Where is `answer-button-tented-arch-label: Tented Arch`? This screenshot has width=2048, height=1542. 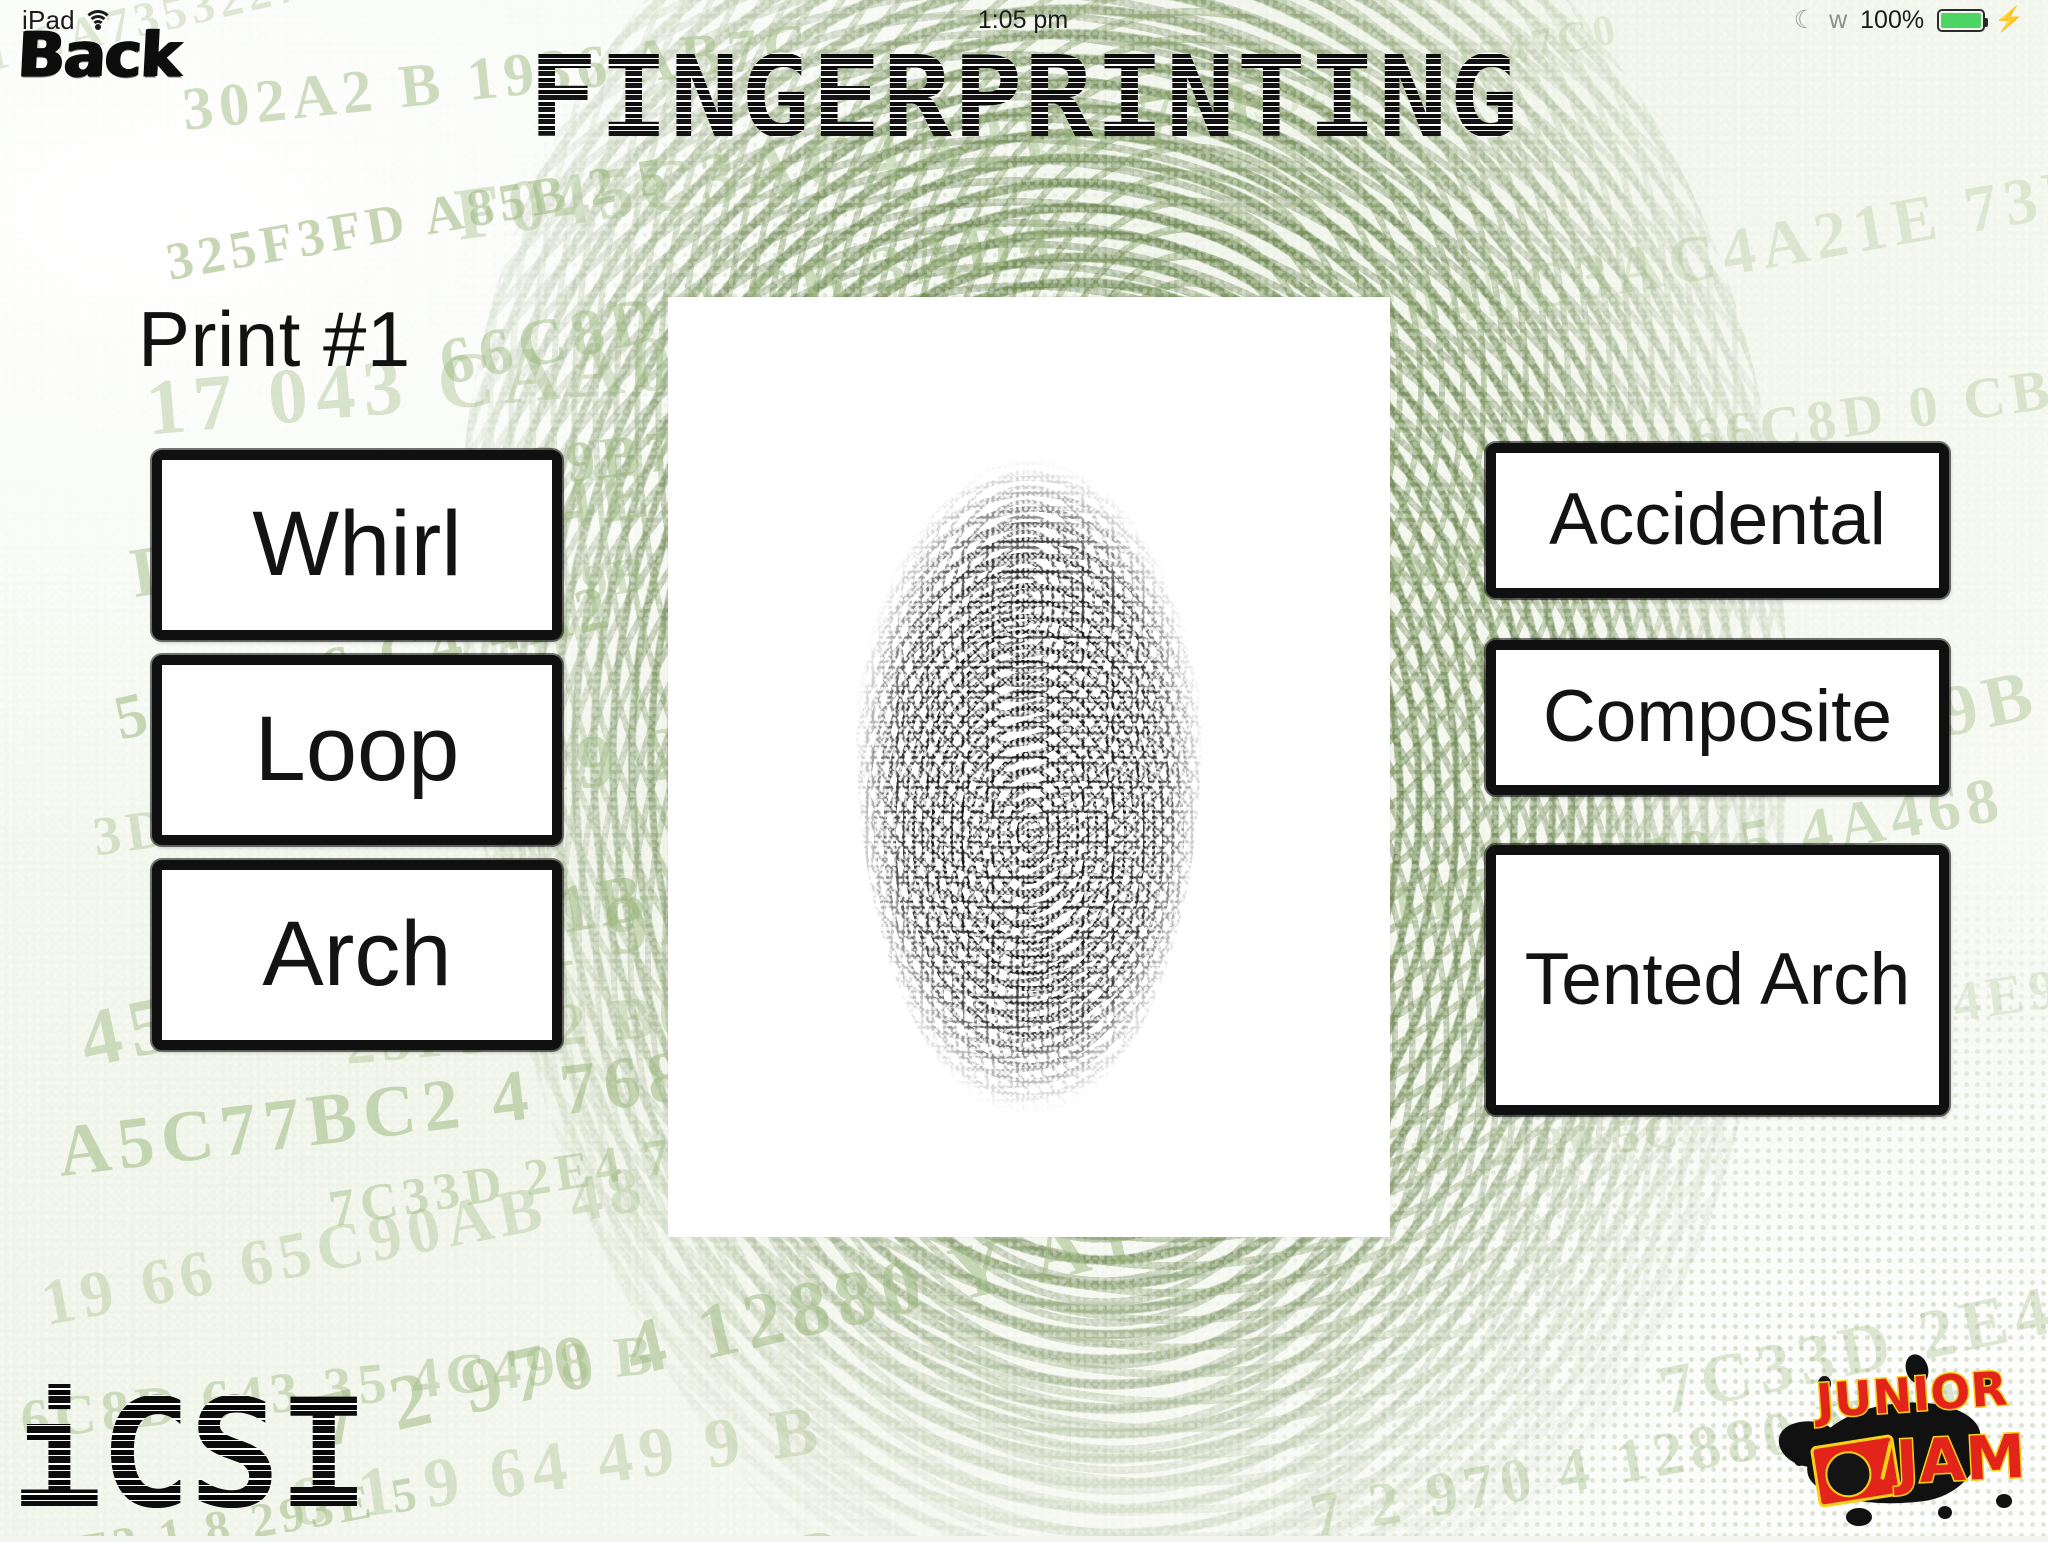 answer-button-tented-arch-label: Tented Arch is located at coordinates (1717, 979).